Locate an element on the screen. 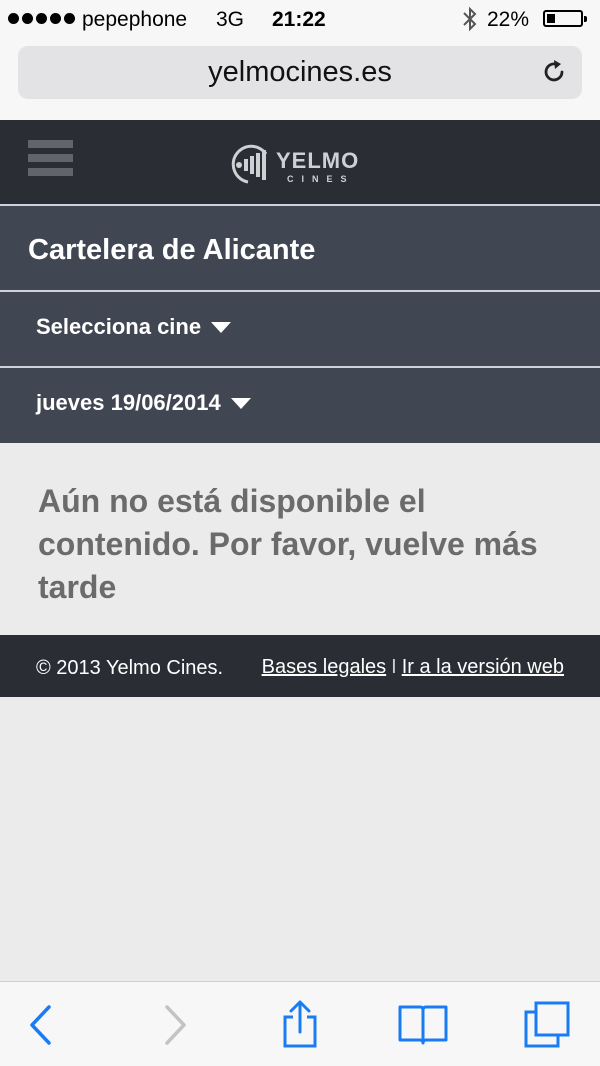 The height and width of the screenshot is (1066, 600). cinema-select-label: Selecciona cine is located at coordinates (119, 326).